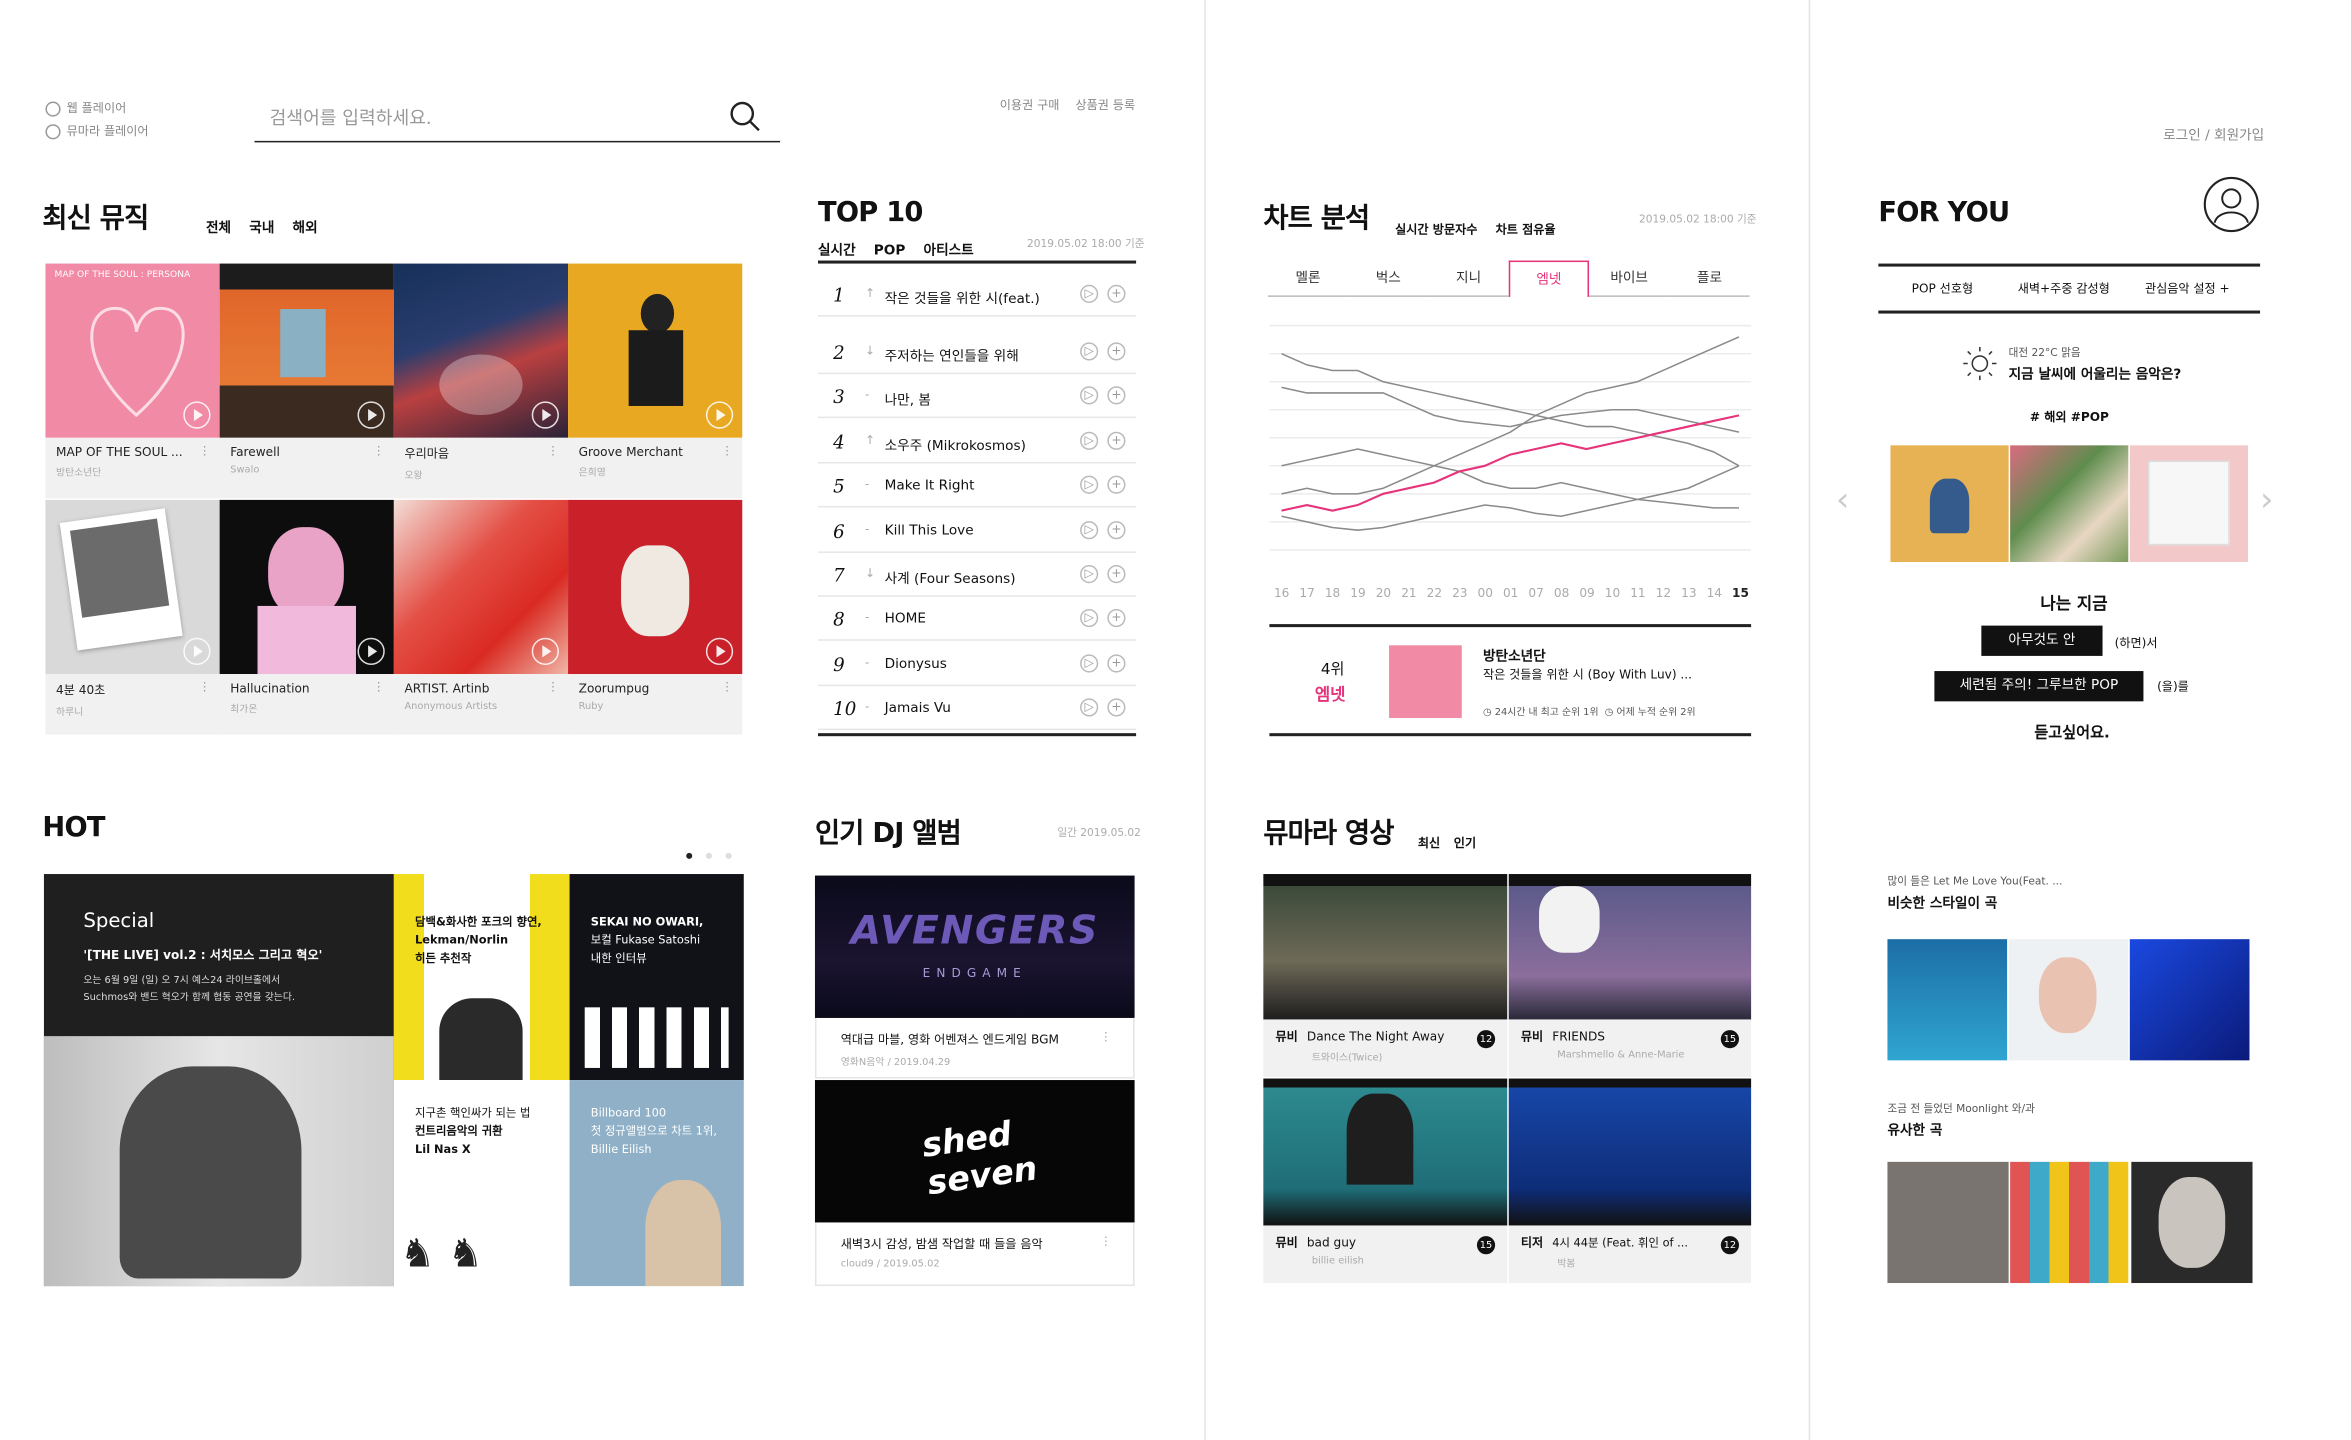  What do you see at coordinates (977, 352) in the screenshot?
I see `chart-row: 2 ↓ 주저하는 연인들을 위해 ▷ +` at bounding box center [977, 352].